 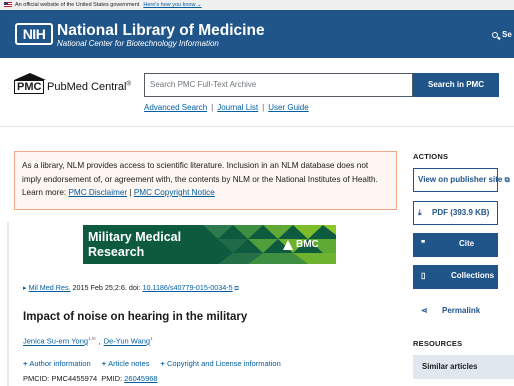 What do you see at coordinates (126, 363) in the screenshot?
I see `article-notes-toggle: + Article notes` at bounding box center [126, 363].